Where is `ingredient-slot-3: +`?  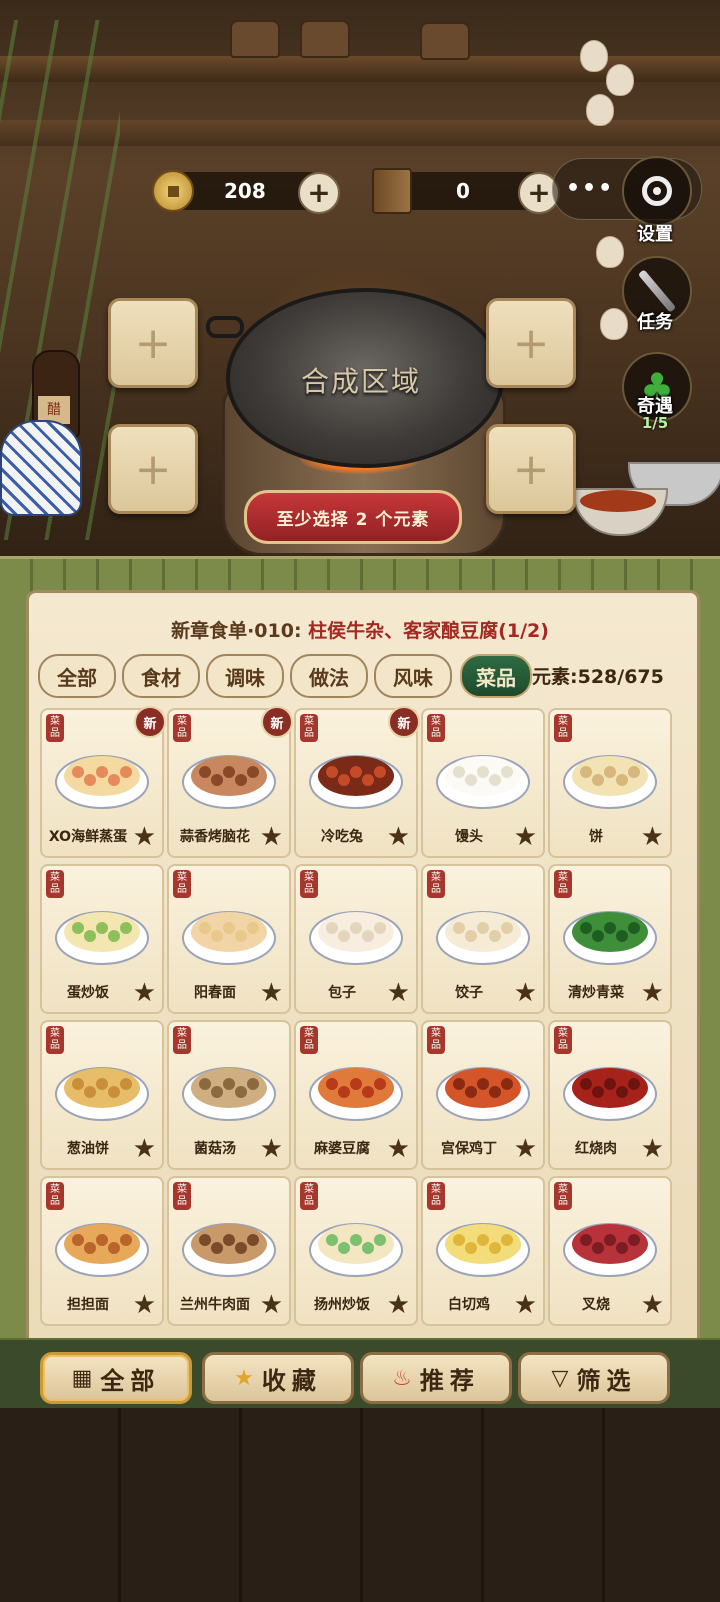 ingredient-slot-3: + is located at coordinates (153, 469).